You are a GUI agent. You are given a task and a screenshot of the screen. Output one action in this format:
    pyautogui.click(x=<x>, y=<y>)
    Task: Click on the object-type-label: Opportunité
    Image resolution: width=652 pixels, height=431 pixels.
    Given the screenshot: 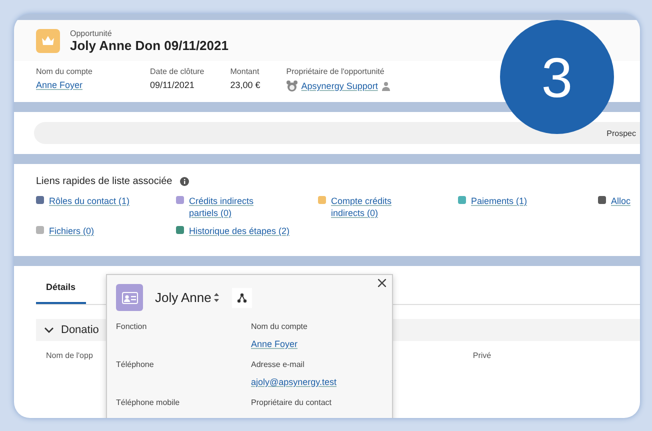 What is the action you would take?
    pyautogui.click(x=91, y=33)
    